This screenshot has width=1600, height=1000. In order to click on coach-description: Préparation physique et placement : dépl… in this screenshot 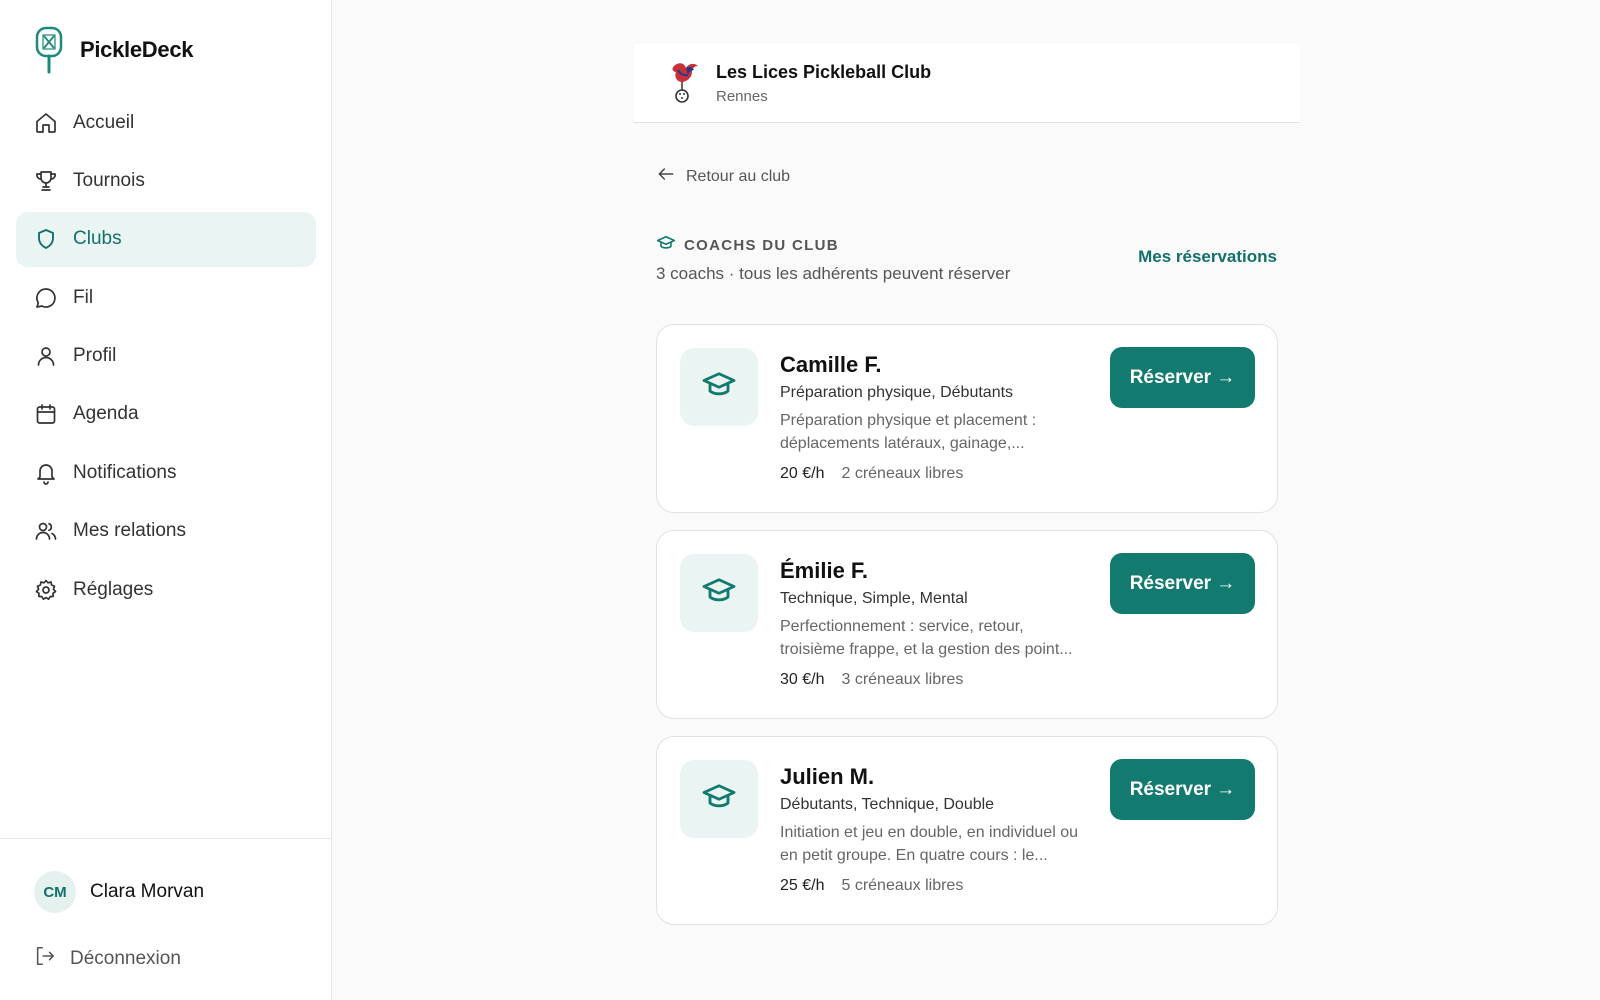, I will do `click(940, 432)`.